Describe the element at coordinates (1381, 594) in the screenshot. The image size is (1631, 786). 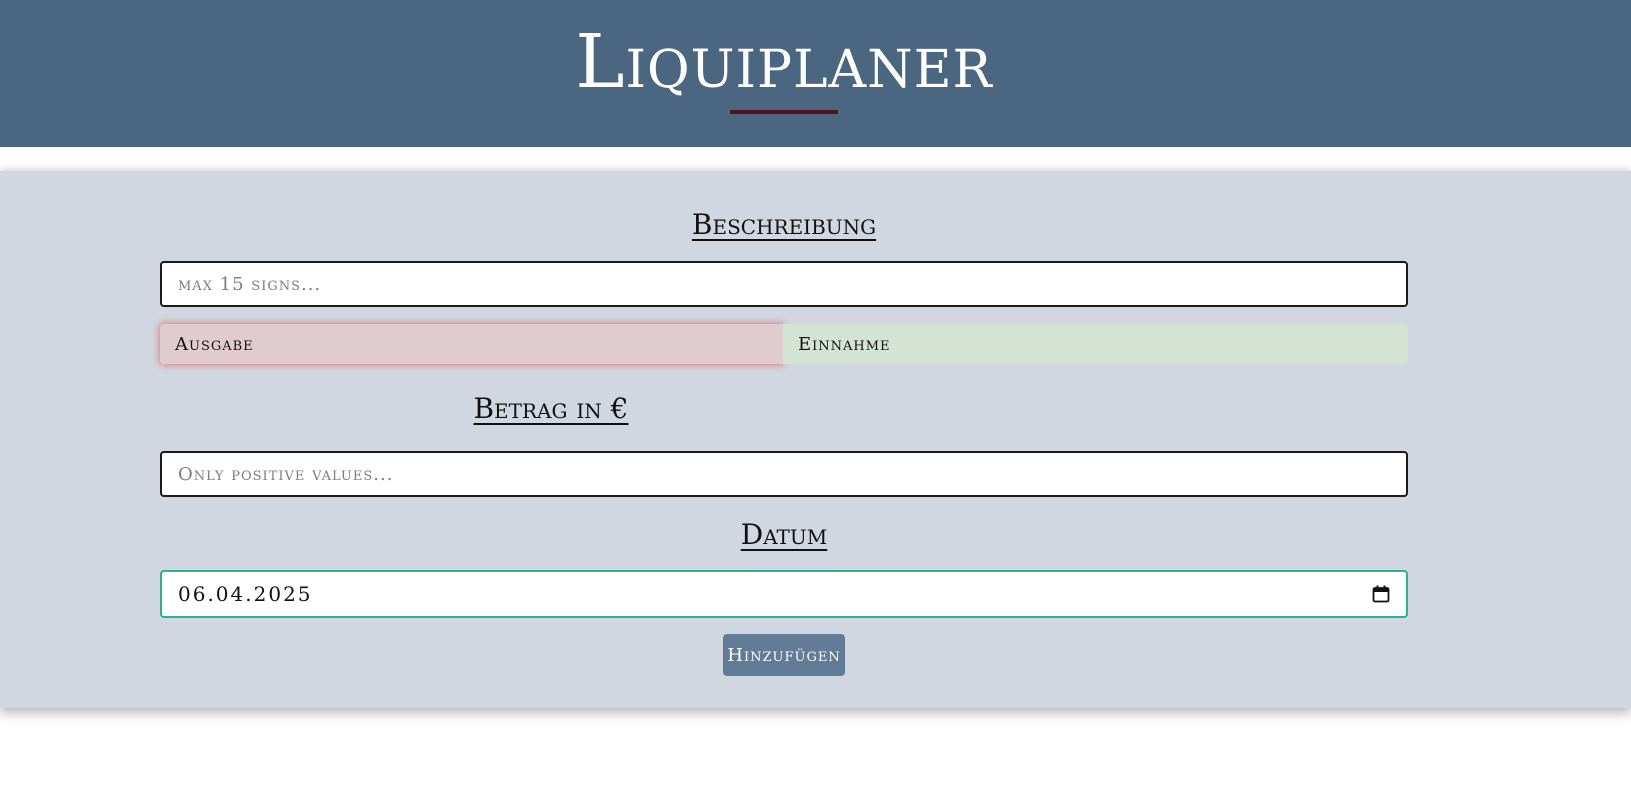
I see `calendar-icon` at that location.